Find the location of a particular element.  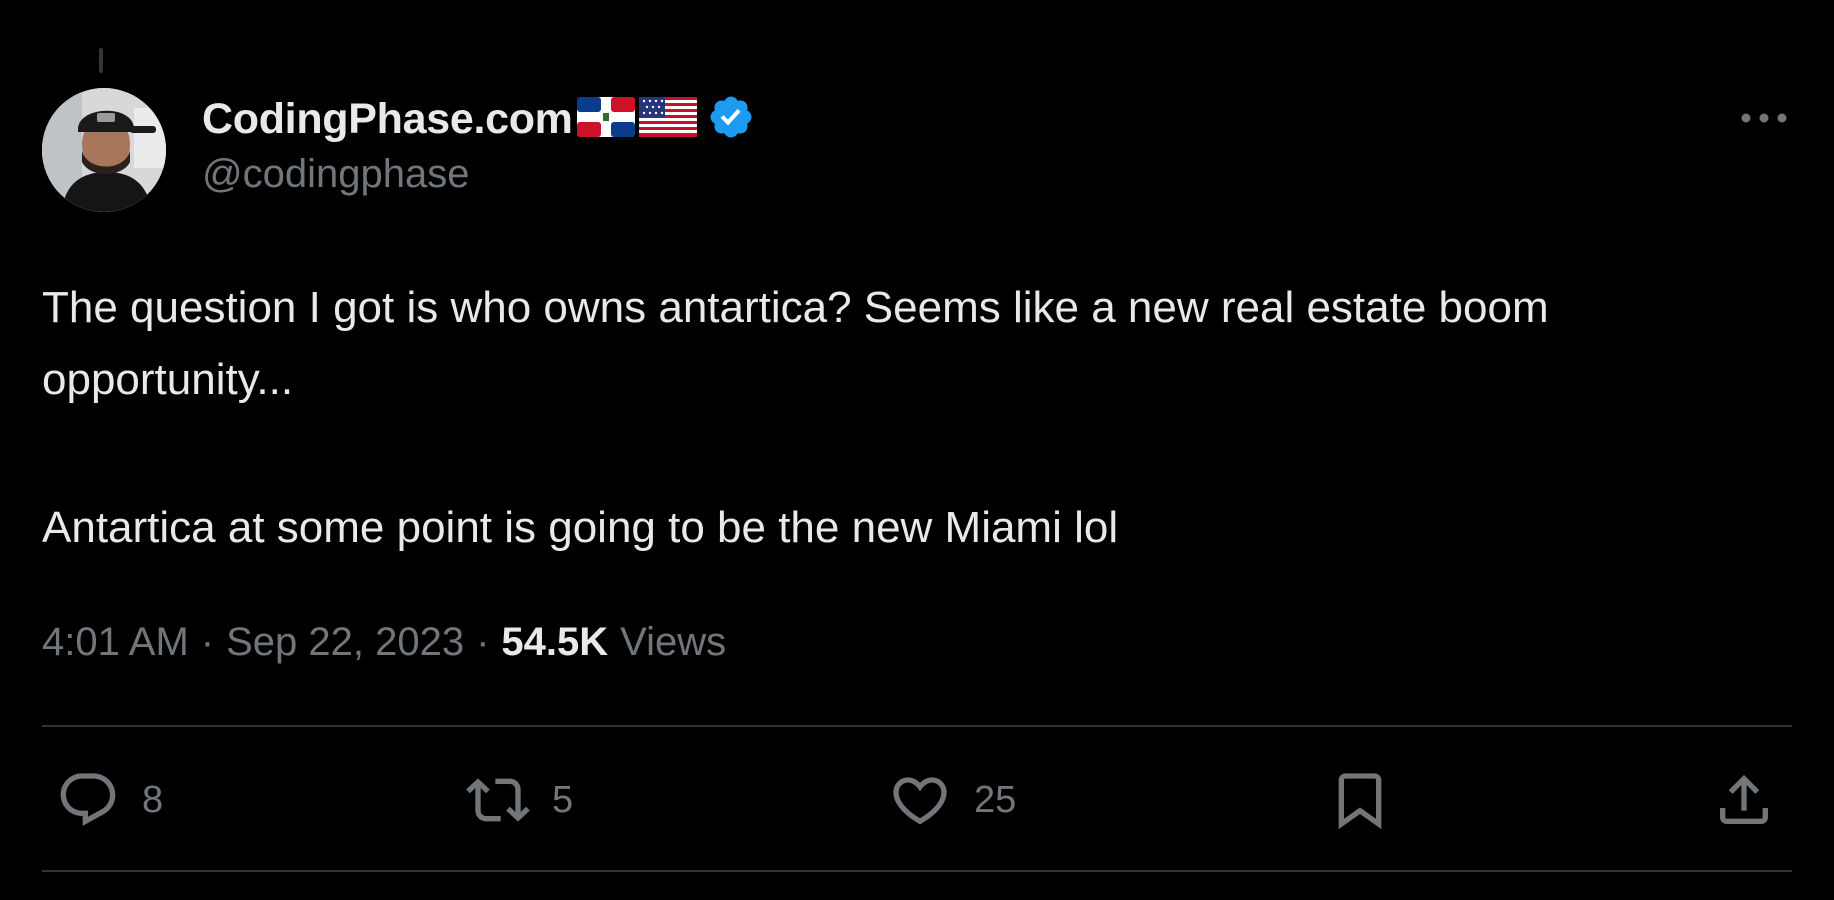

retweet-count: 5 is located at coordinates (563, 799).